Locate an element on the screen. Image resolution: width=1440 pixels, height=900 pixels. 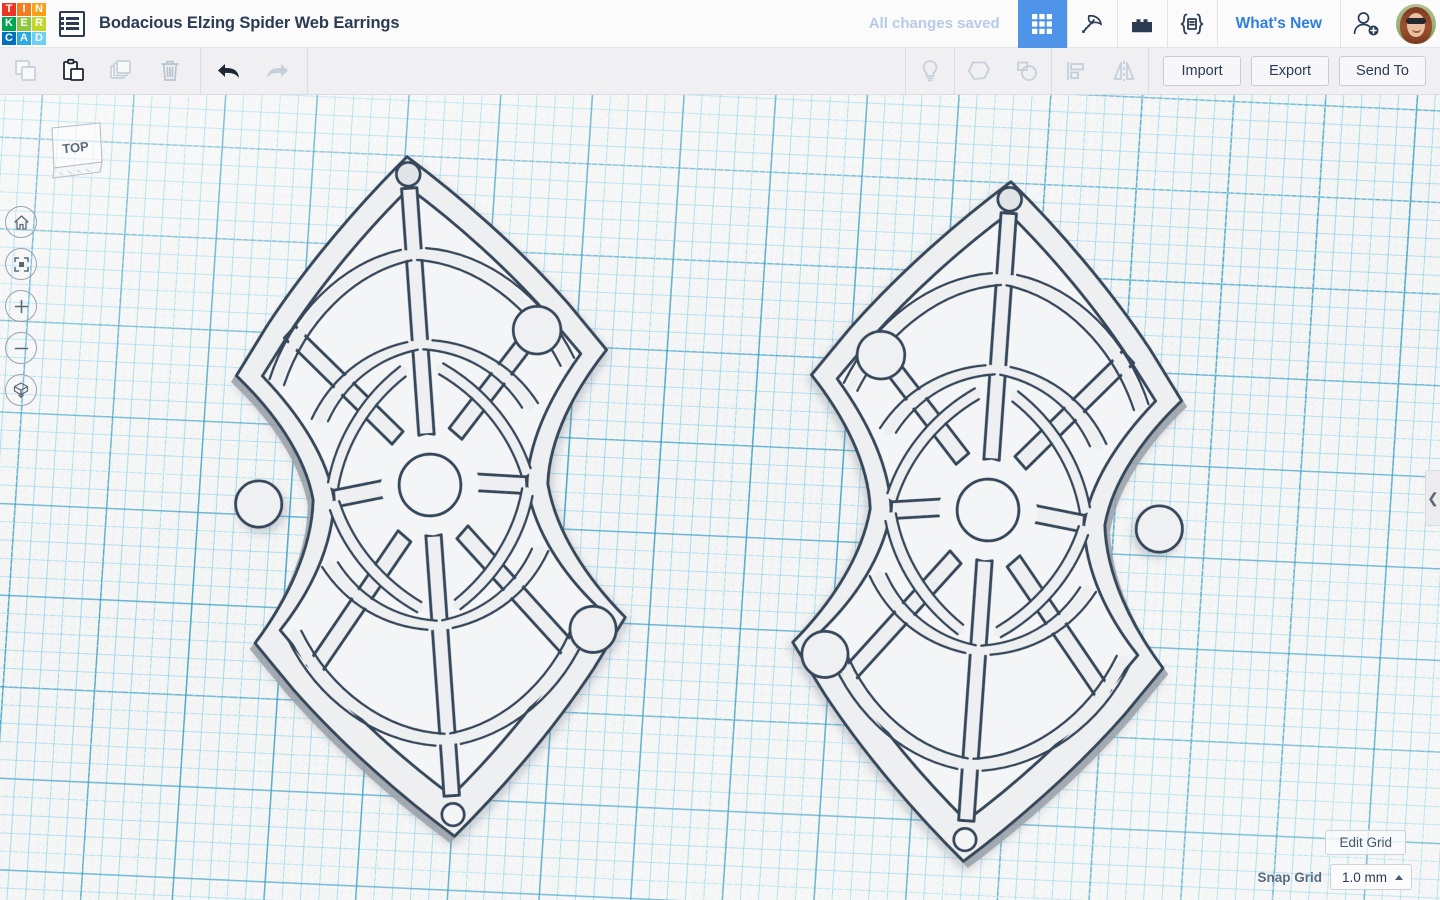
logo-tile-n: N is located at coordinates (39, 10).